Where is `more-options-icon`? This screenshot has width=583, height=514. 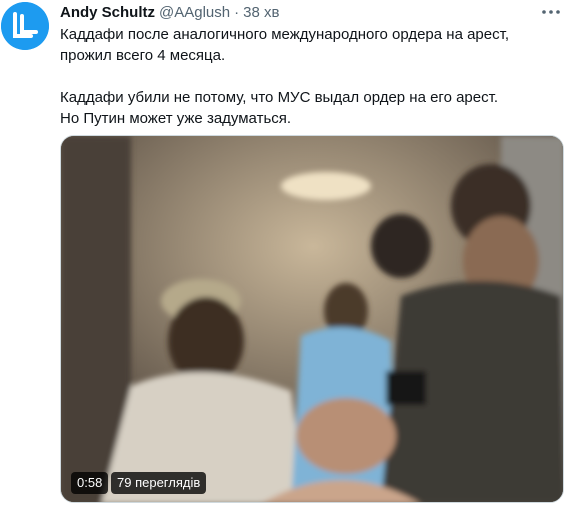
more-options-icon is located at coordinates (551, 12).